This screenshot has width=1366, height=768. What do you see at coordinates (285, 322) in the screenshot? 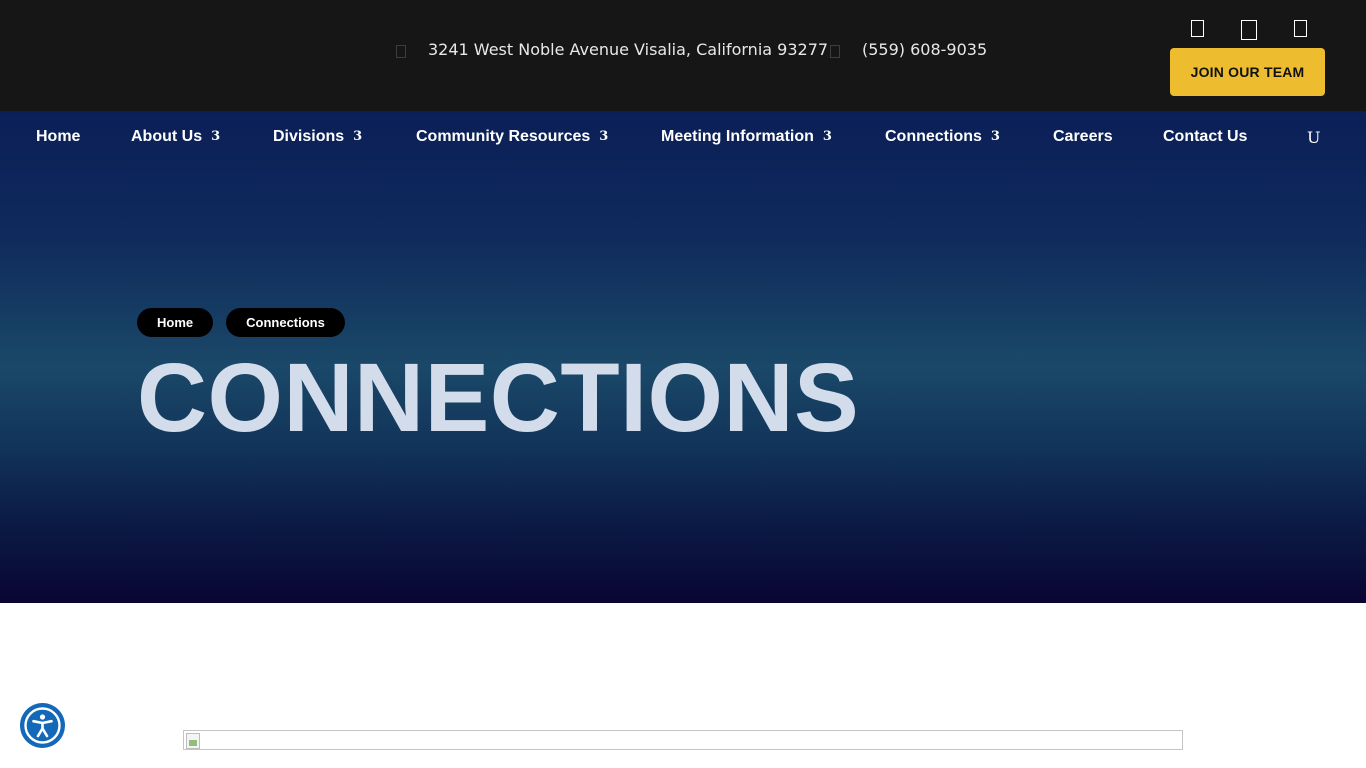
I see `breadcrumb-connections: Connections` at bounding box center [285, 322].